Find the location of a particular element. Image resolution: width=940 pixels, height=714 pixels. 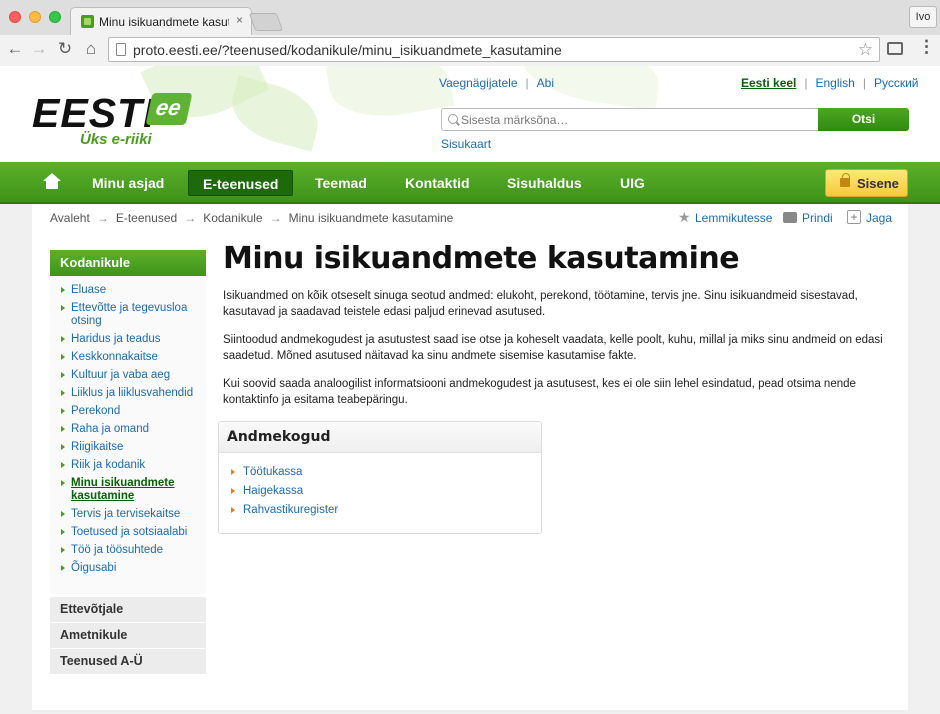

browser-menu-icon: ⋮ is located at coordinates (926, 47).